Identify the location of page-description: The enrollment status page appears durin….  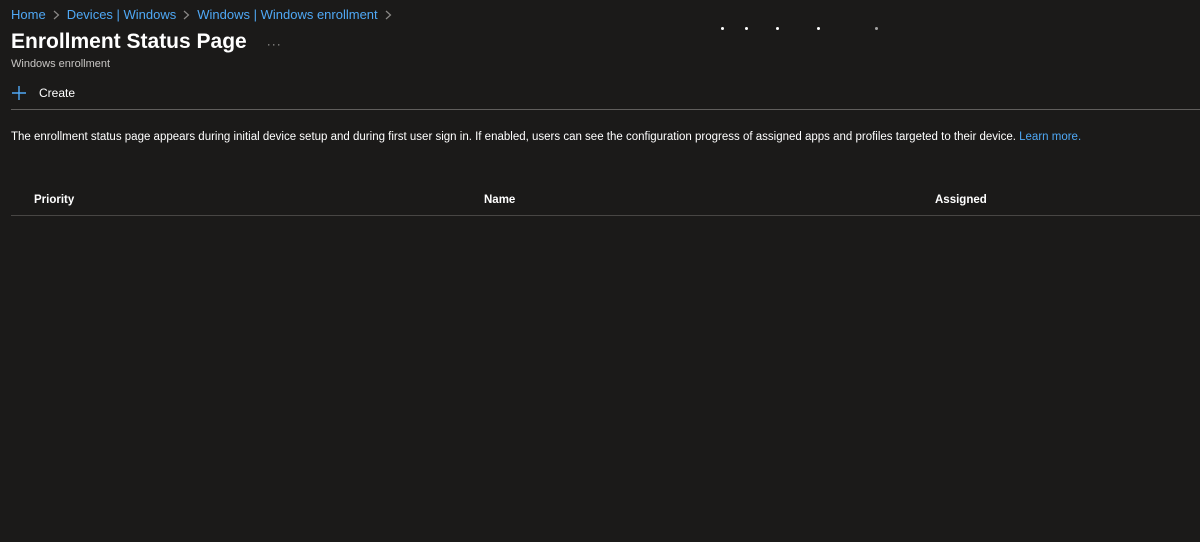
(601, 137).